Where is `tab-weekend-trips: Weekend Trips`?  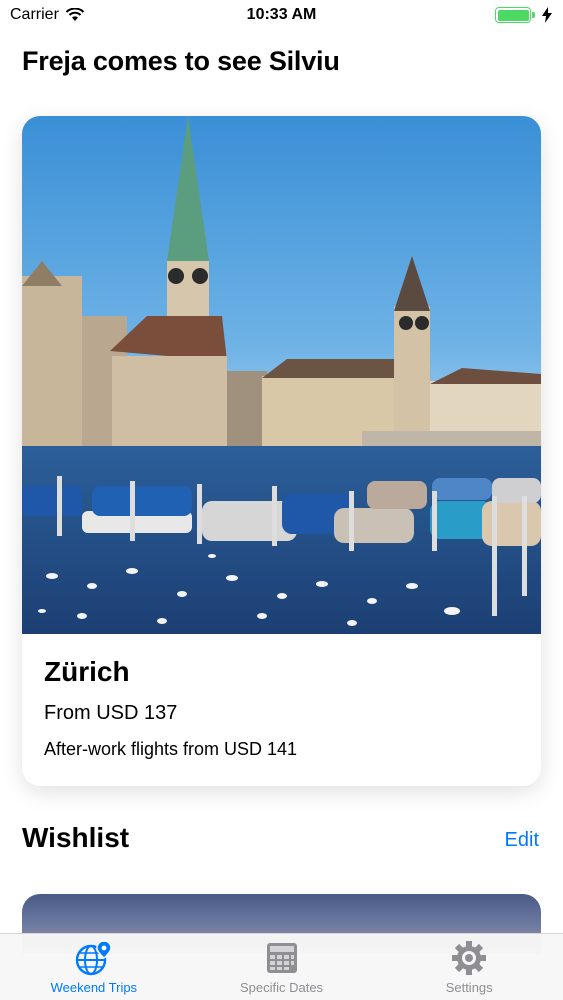 tab-weekend-trips: Weekend Trips is located at coordinates (94, 967).